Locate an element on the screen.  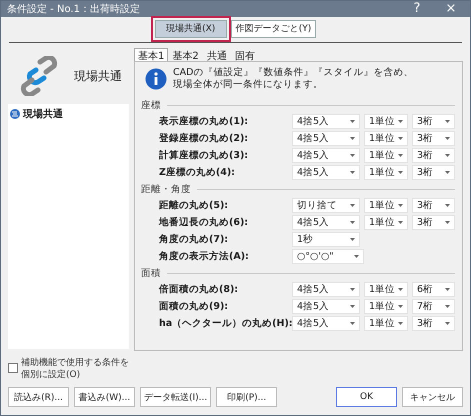
tab: 作図データごと(Y) is located at coordinates (273, 29).